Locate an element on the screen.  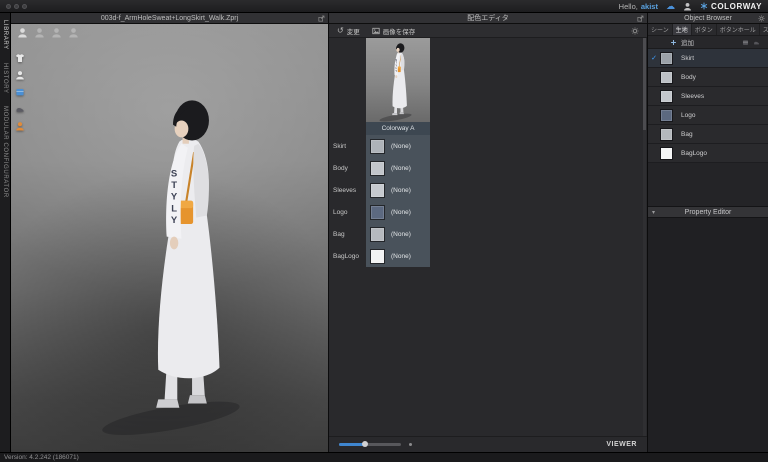
add-button: 追加 is located at coordinates (687, 42).